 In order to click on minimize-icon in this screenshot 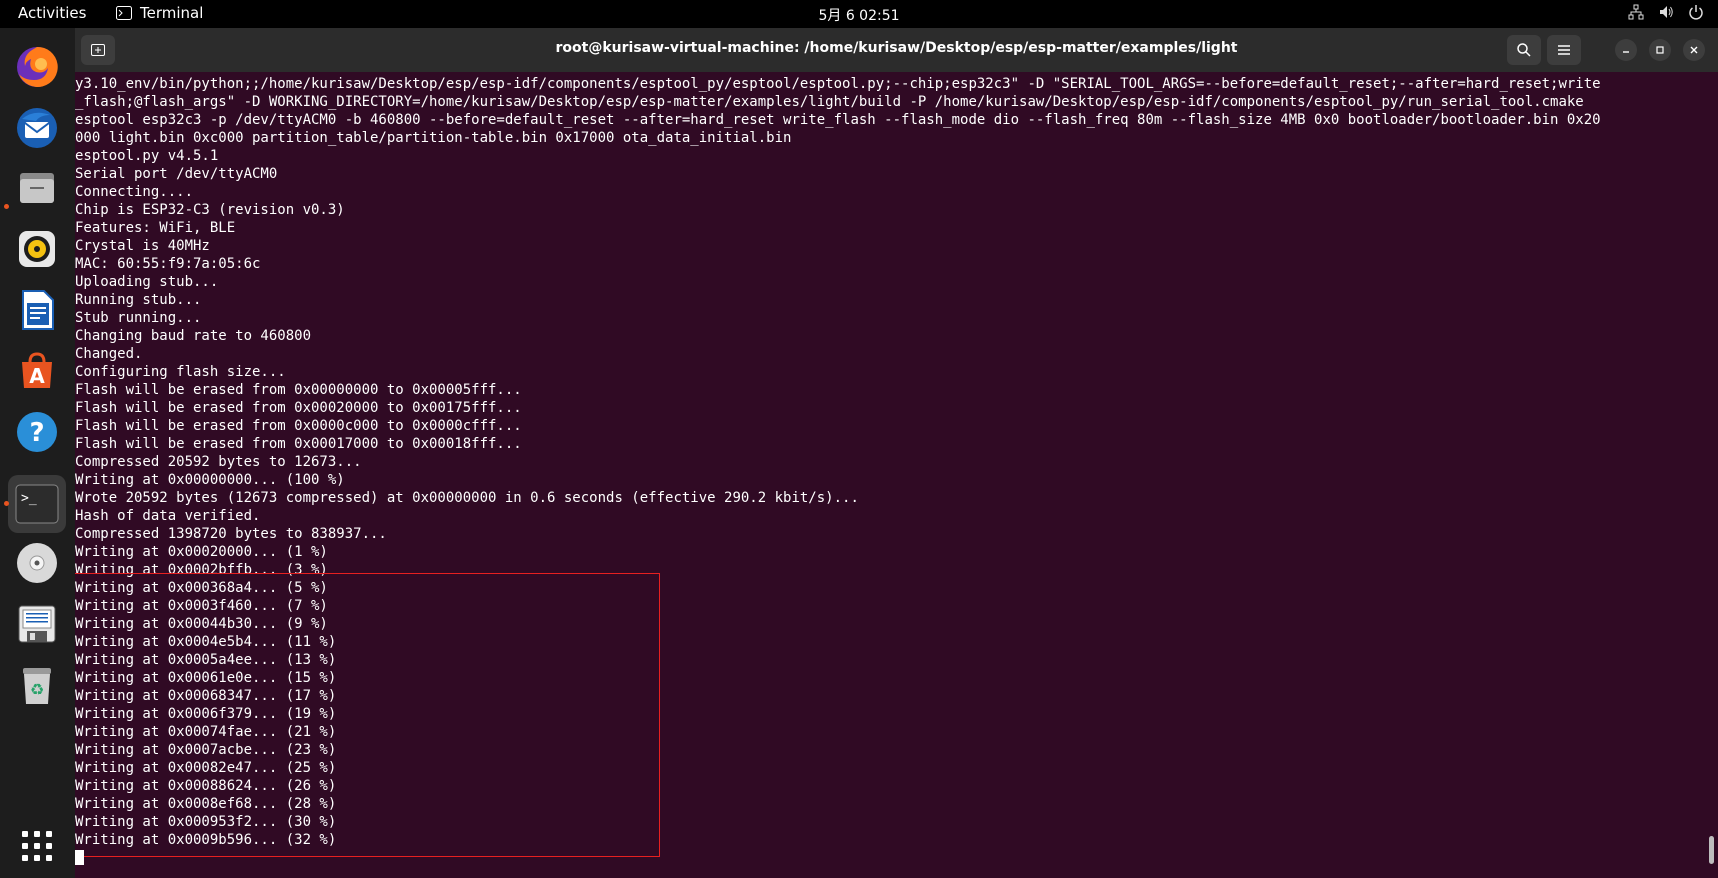, I will do `click(1626, 52)`.